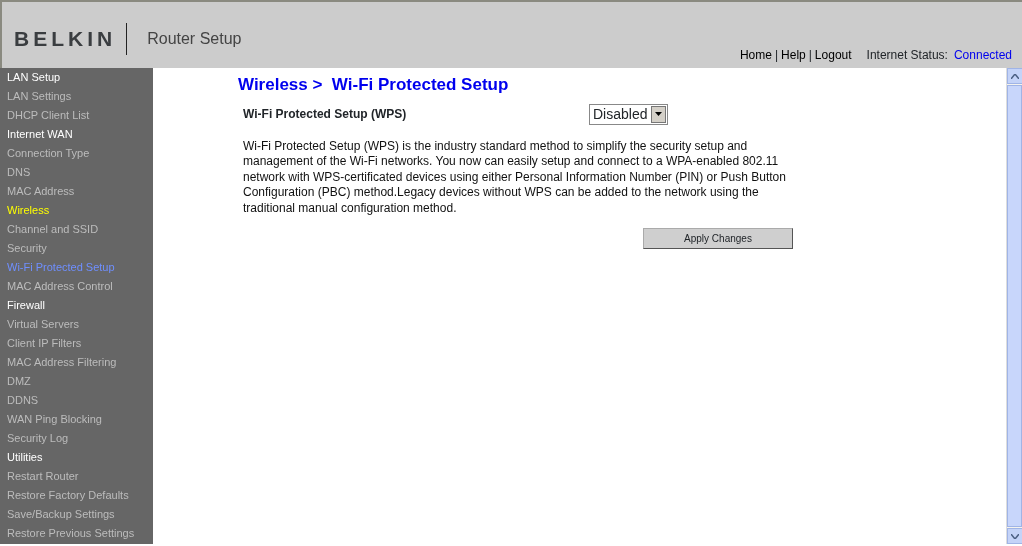  What do you see at coordinates (76, 515) in the screenshot?
I see `sidebar-item: Save/Backup Settings` at bounding box center [76, 515].